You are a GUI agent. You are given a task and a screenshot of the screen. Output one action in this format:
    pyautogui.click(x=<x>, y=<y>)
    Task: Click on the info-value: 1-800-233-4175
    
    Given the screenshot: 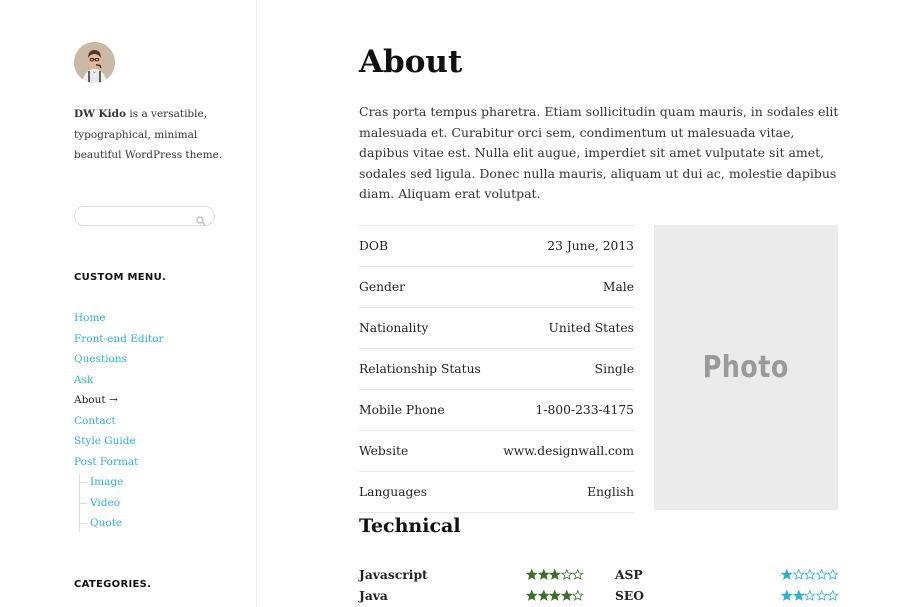 What is the action you would take?
    pyautogui.click(x=584, y=410)
    